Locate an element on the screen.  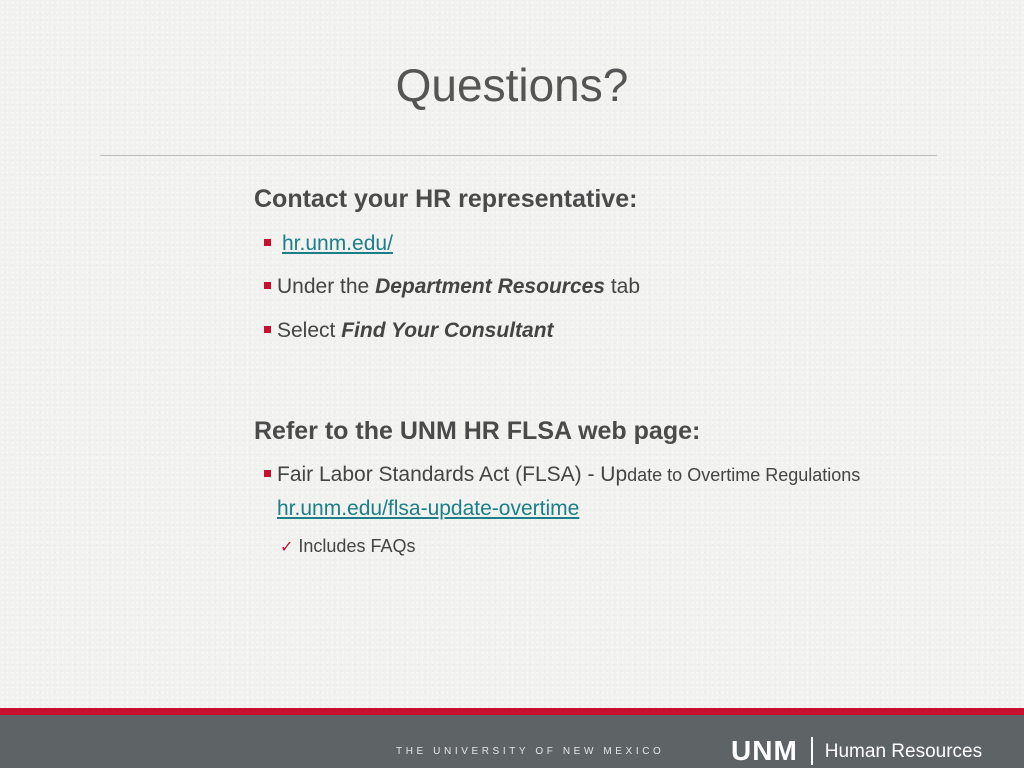
bullet-department-resources: Under the Department Resources tab is located at coordinates (452, 286).